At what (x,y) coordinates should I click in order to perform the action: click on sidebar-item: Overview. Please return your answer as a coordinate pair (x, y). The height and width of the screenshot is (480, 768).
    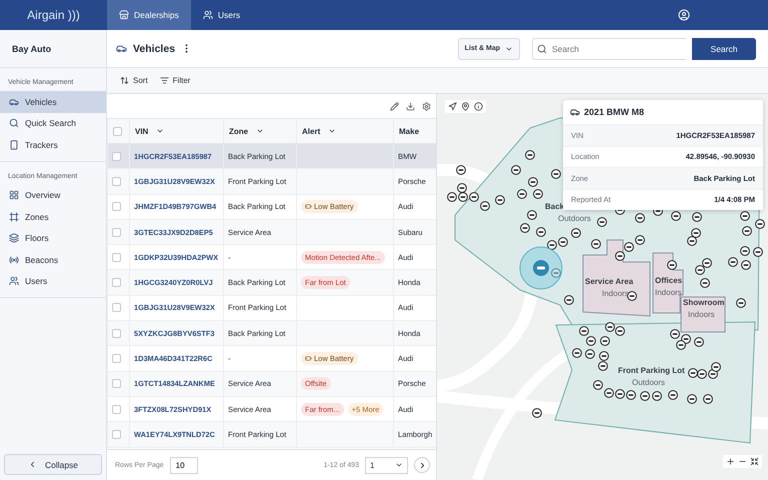
    Looking at the image, I should click on (53, 195).